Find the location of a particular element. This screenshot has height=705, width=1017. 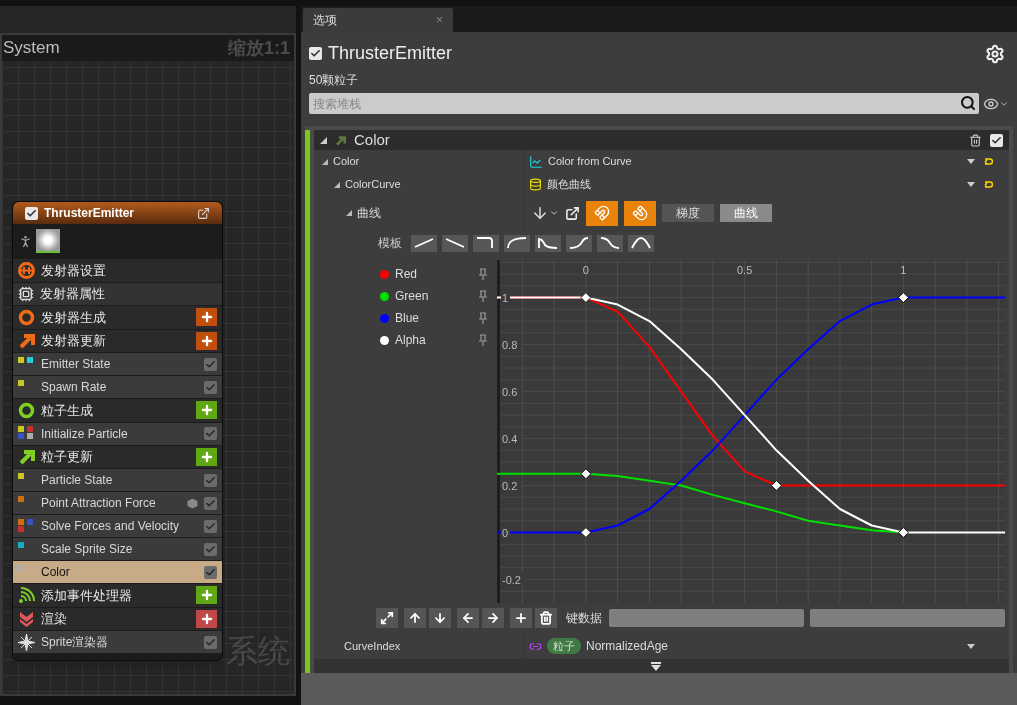

caret-icon is located at coordinates (554, 213).